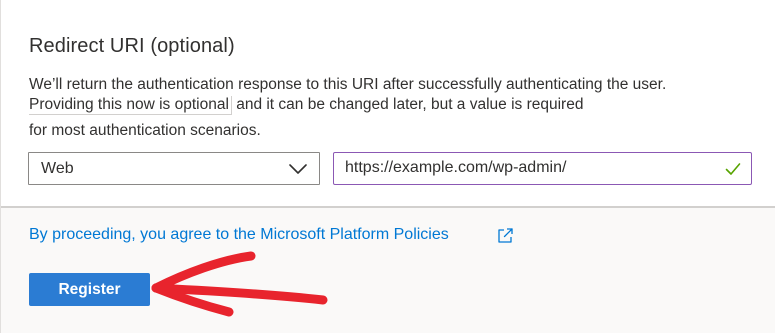 This screenshot has width=775, height=333. I want to click on section-title: Redirect URI (optional), so click(132, 46).